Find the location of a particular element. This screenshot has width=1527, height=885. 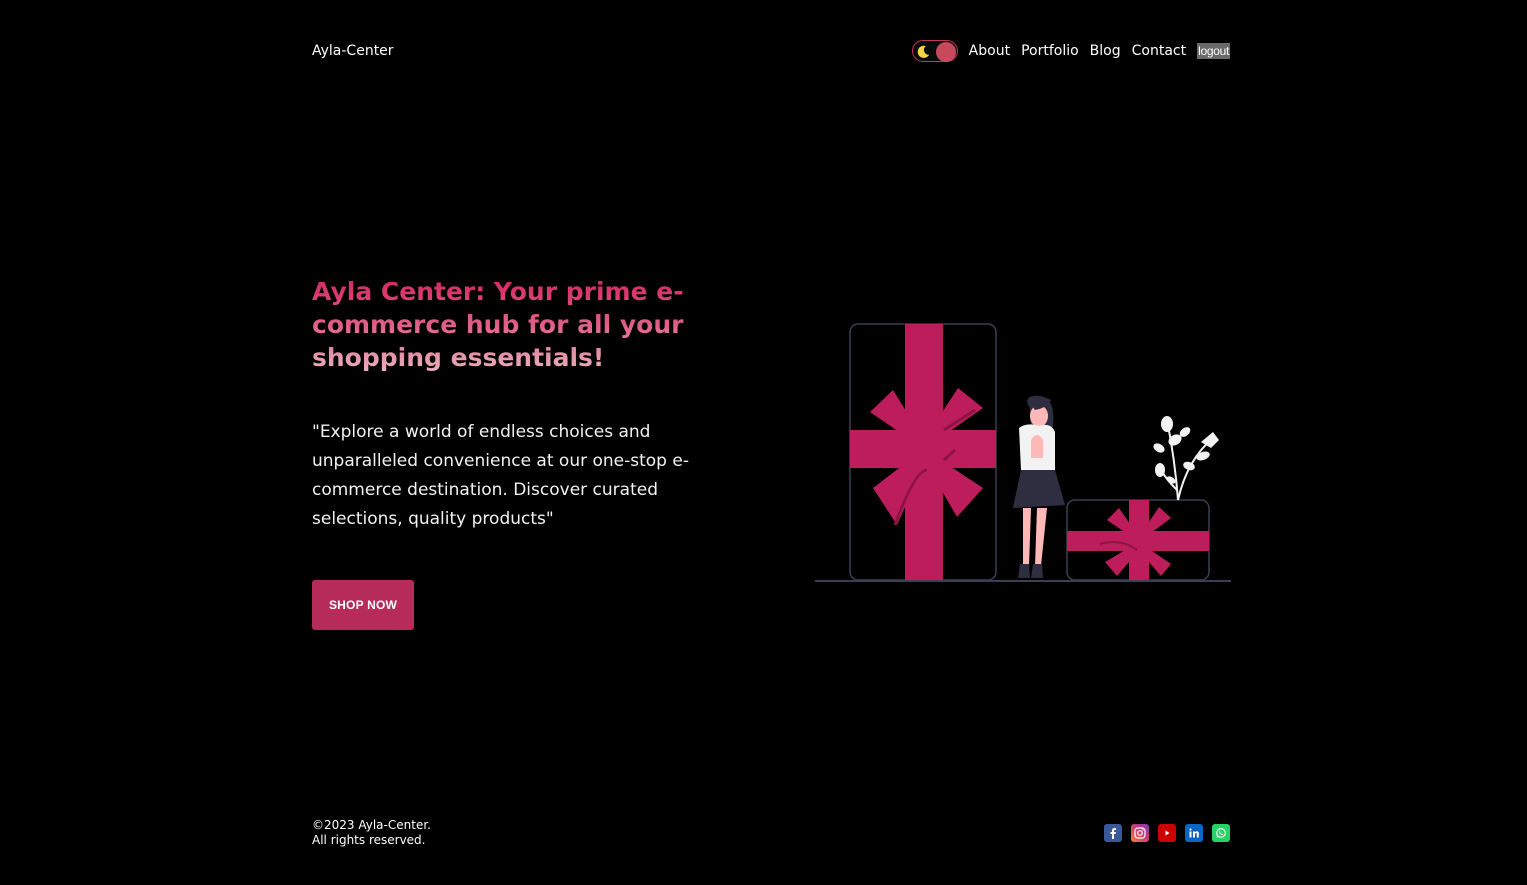

nav-blog: Blog is located at coordinates (1105, 51).